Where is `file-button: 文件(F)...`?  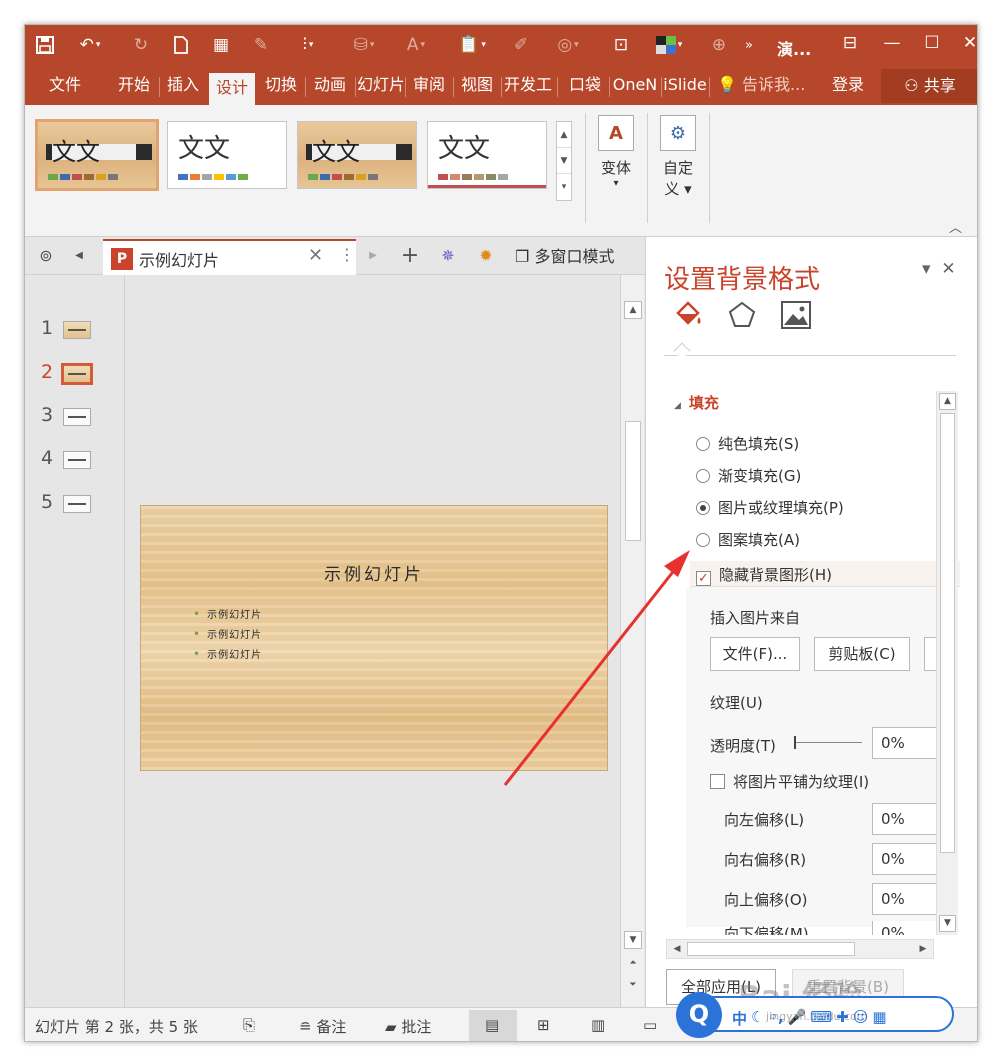
file-button: 文件(F)... is located at coordinates (755, 654).